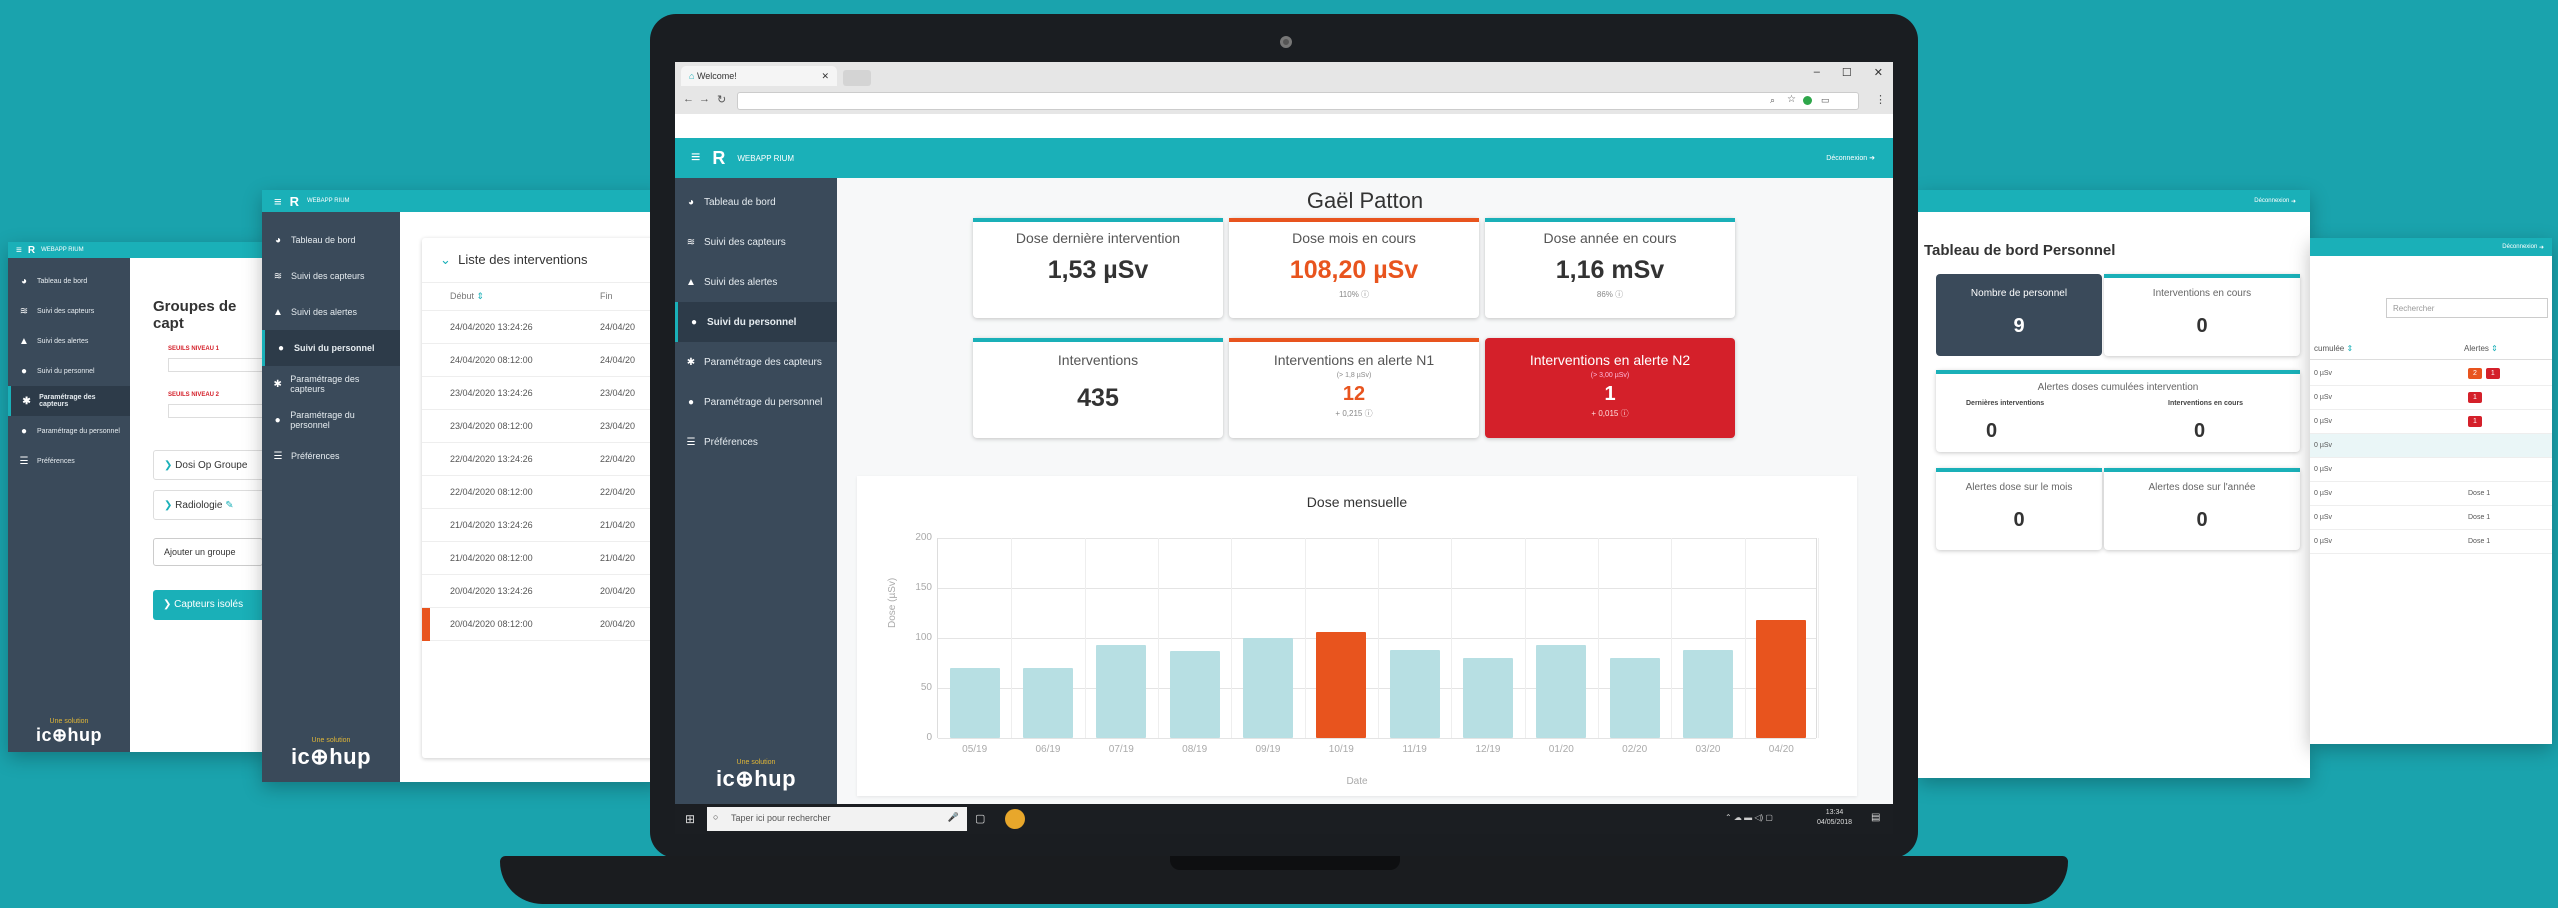 Image resolution: width=2558 pixels, height=908 pixels. What do you see at coordinates (542, 624) in the screenshot?
I see `table-row: 20/04/2020 08:12:00 20/04/20` at bounding box center [542, 624].